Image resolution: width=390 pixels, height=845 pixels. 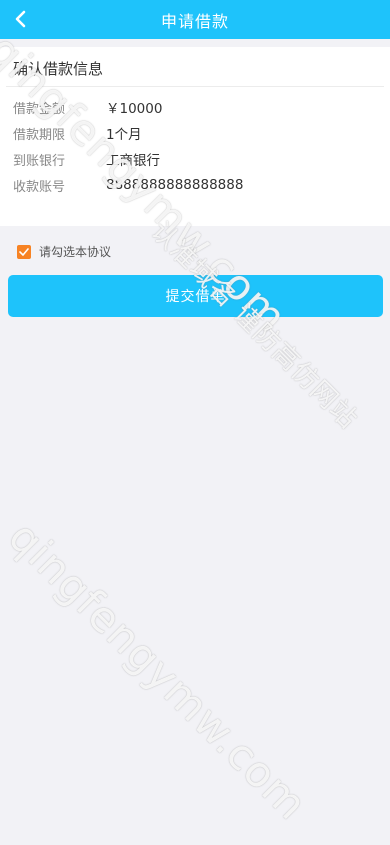 I want to click on row-value: 8888888888888888, so click(x=175, y=185).